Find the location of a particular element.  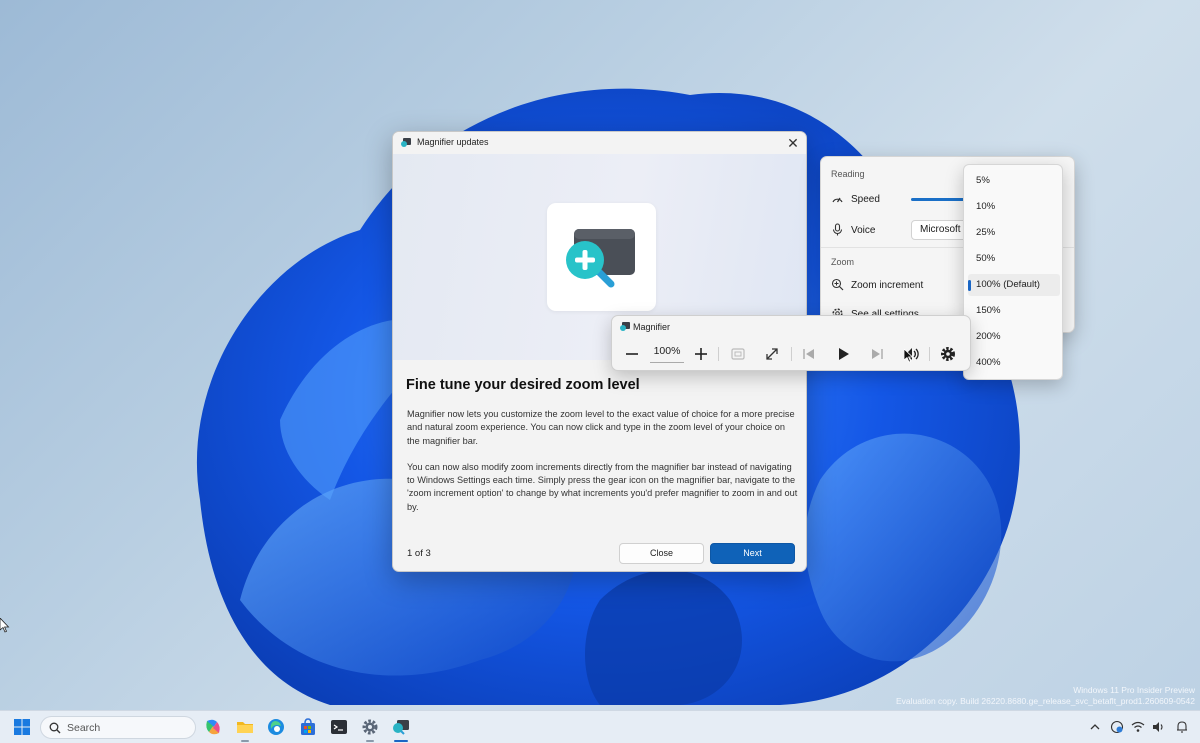

voice-select: Microsoft is located at coordinates (941, 230).